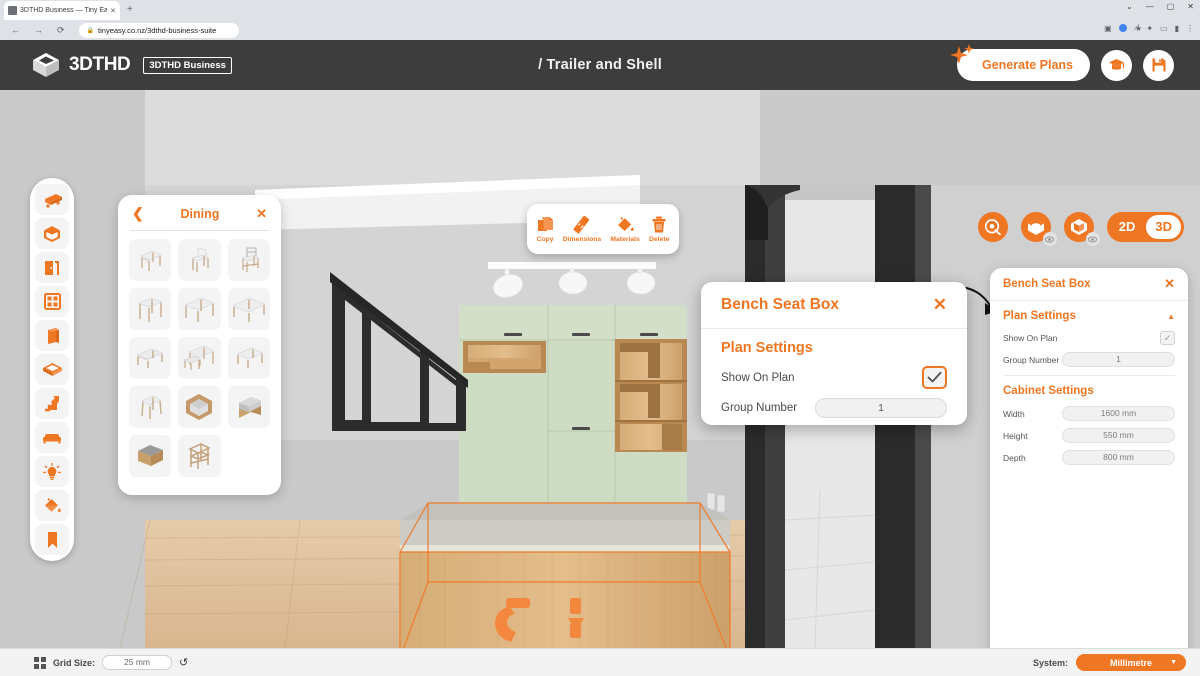 This screenshot has width=1200, height=676. Describe the element at coordinates (625, 229) in the screenshot. I see `materials-action: Materials` at that location.